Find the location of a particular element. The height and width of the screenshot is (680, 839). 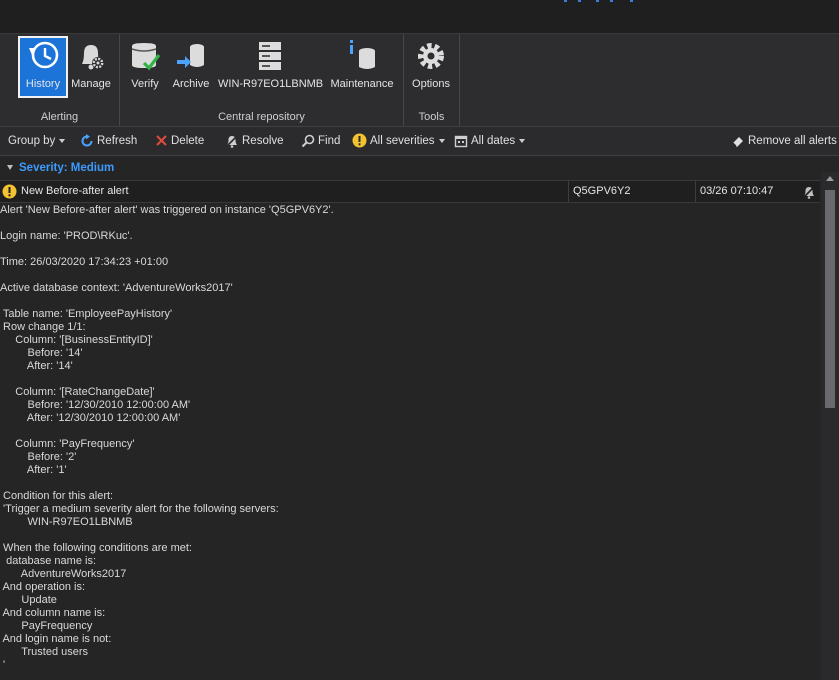

severities-dropdown: All severities is located at coordinates (398, 141).